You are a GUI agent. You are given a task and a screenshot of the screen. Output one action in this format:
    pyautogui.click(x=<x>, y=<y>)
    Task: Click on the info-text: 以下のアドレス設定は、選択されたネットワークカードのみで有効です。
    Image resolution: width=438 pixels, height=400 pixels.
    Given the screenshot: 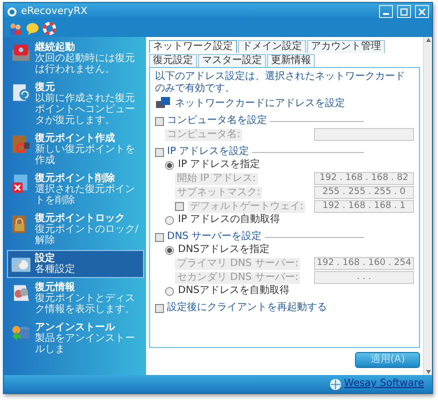 What is the action you would take?
    pyautogui.click(x=280, y=83)
    